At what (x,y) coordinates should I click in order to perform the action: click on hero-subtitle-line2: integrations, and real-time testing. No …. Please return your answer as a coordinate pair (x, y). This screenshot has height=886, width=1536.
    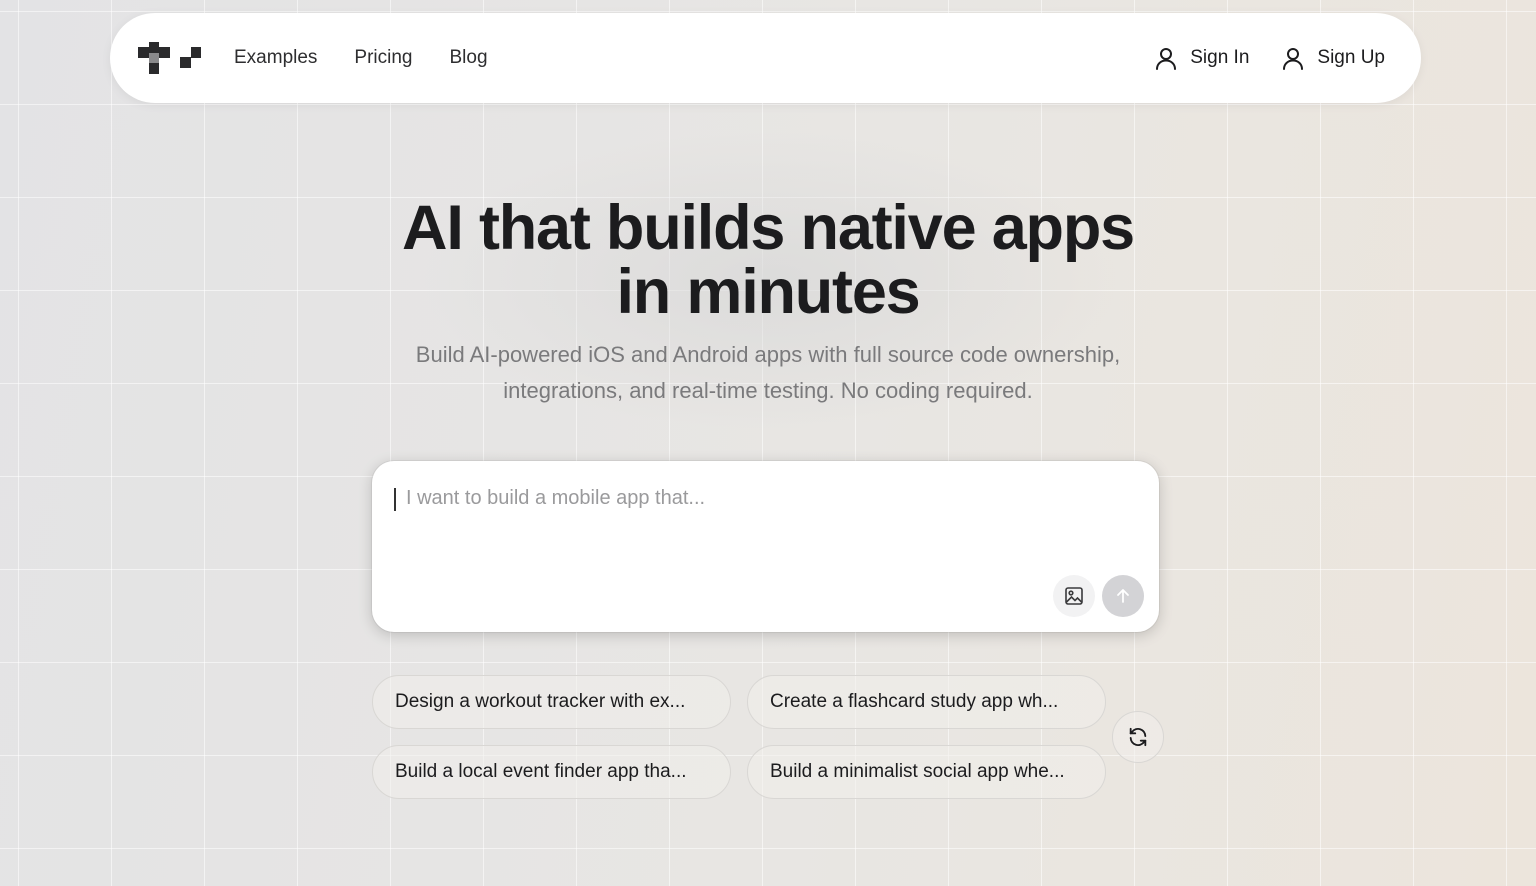
    Looking at the image, I should click on (768, 390).